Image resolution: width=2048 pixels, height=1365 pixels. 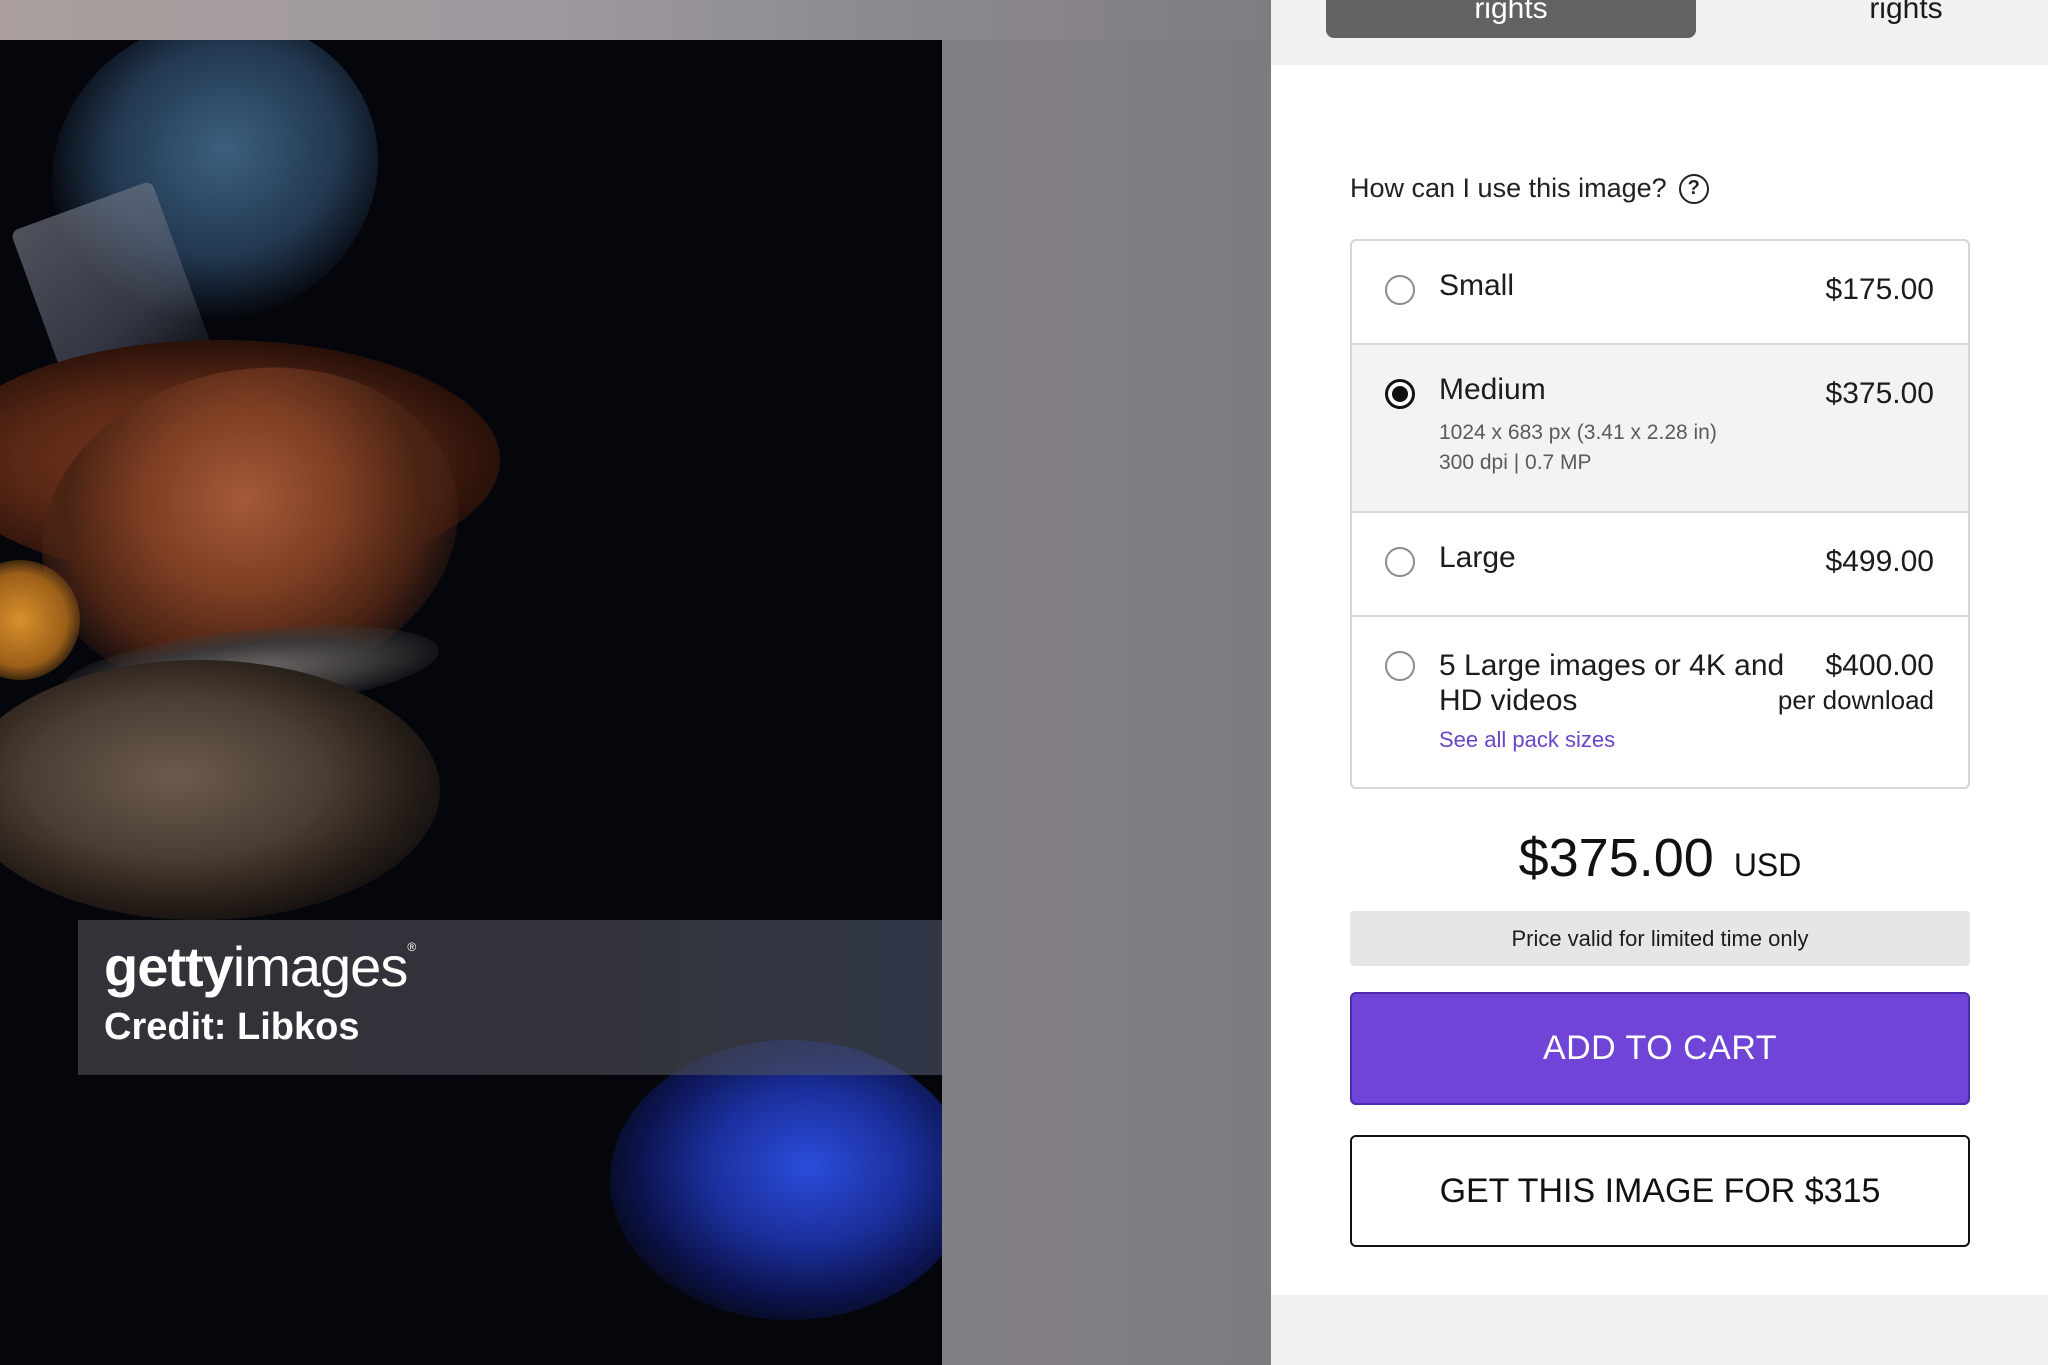 I want to click on getty-images-logo: gettyimages®, so click(x=260, y=966).